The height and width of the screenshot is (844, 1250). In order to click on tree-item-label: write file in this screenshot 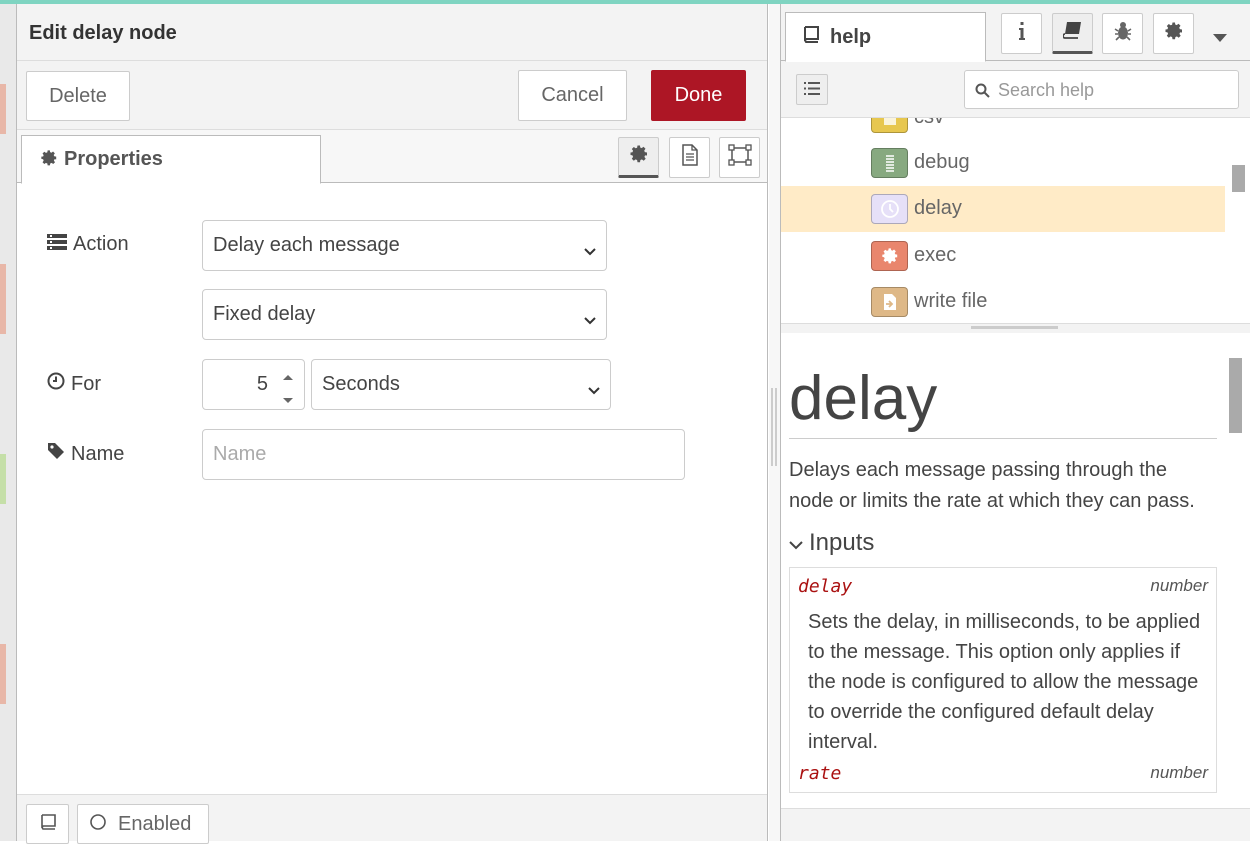, I will do `click(951, 301)`.